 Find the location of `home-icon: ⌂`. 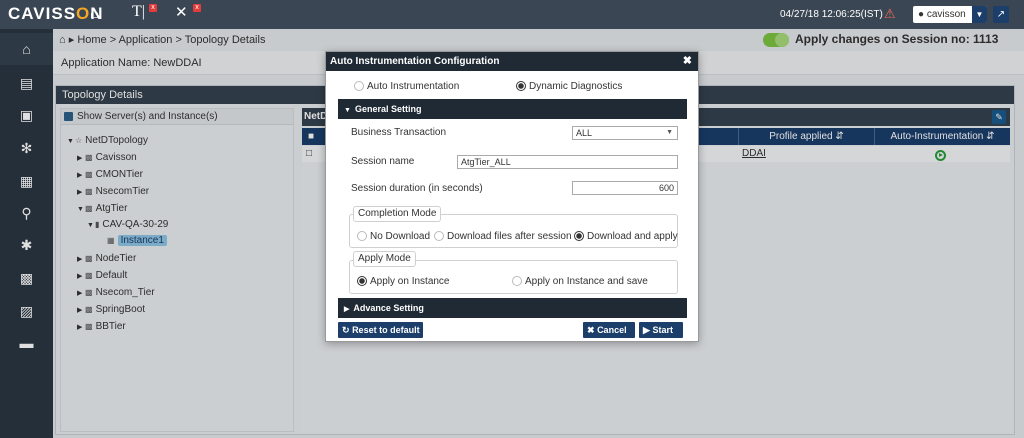

home-icon: ⌂ is located at coordinates (94, 13).